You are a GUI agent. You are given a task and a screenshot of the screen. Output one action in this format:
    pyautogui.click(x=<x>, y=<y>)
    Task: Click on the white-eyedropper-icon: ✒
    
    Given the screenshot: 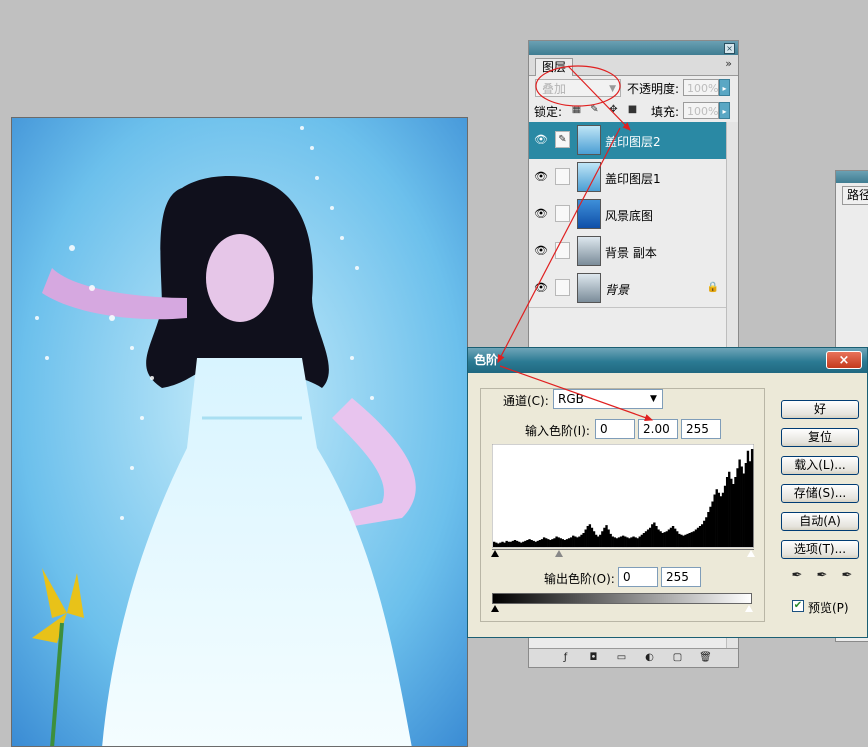 What is the action you would take?
    pyautogui.click(x=847, y=576)
    